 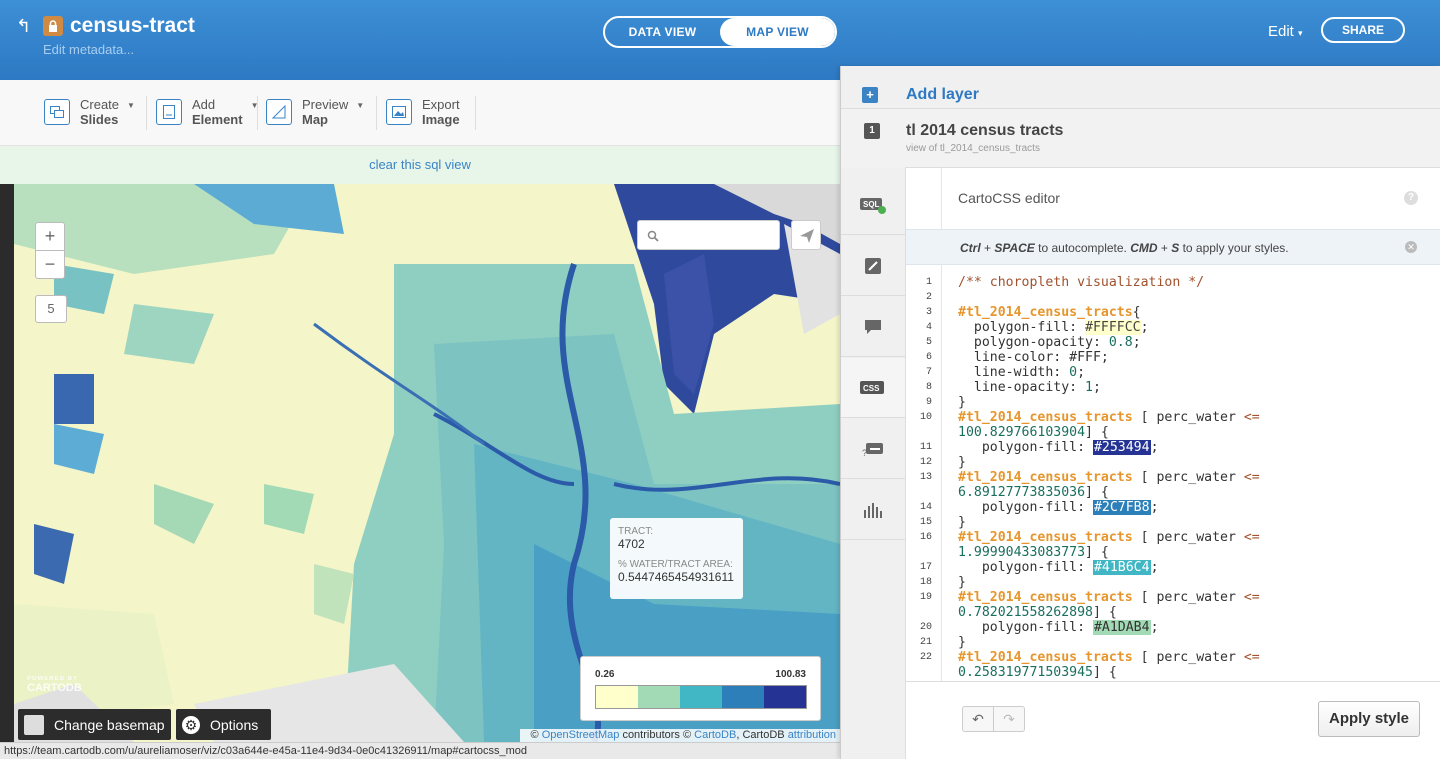 I want to click on tab-data-view: DATA VIEW, so click(x=662, y=32).